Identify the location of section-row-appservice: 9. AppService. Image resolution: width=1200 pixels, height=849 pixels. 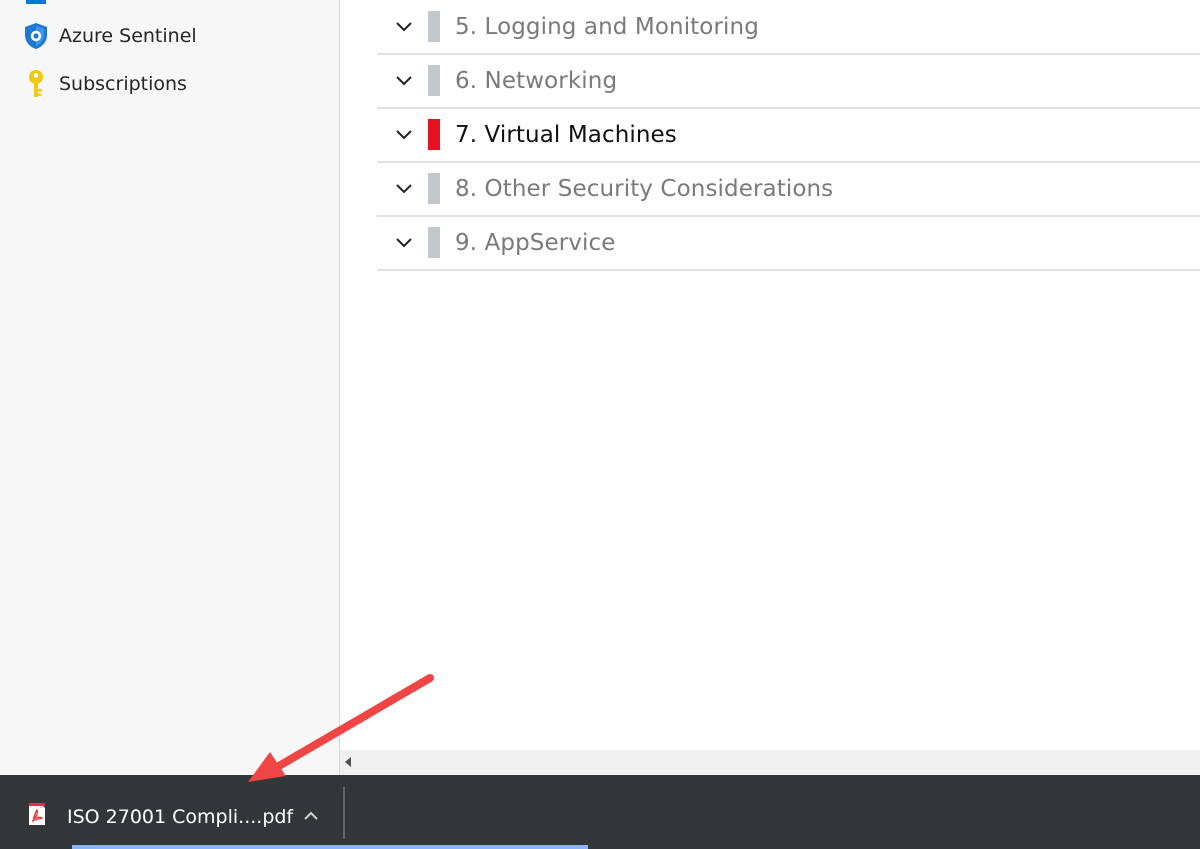
(788, 243).